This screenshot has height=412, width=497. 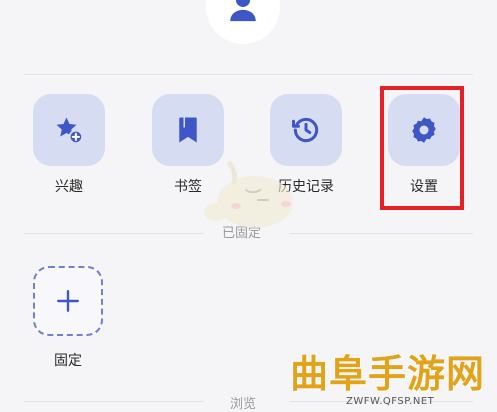 I want to click on history-icon, so click(x=305, y=130).